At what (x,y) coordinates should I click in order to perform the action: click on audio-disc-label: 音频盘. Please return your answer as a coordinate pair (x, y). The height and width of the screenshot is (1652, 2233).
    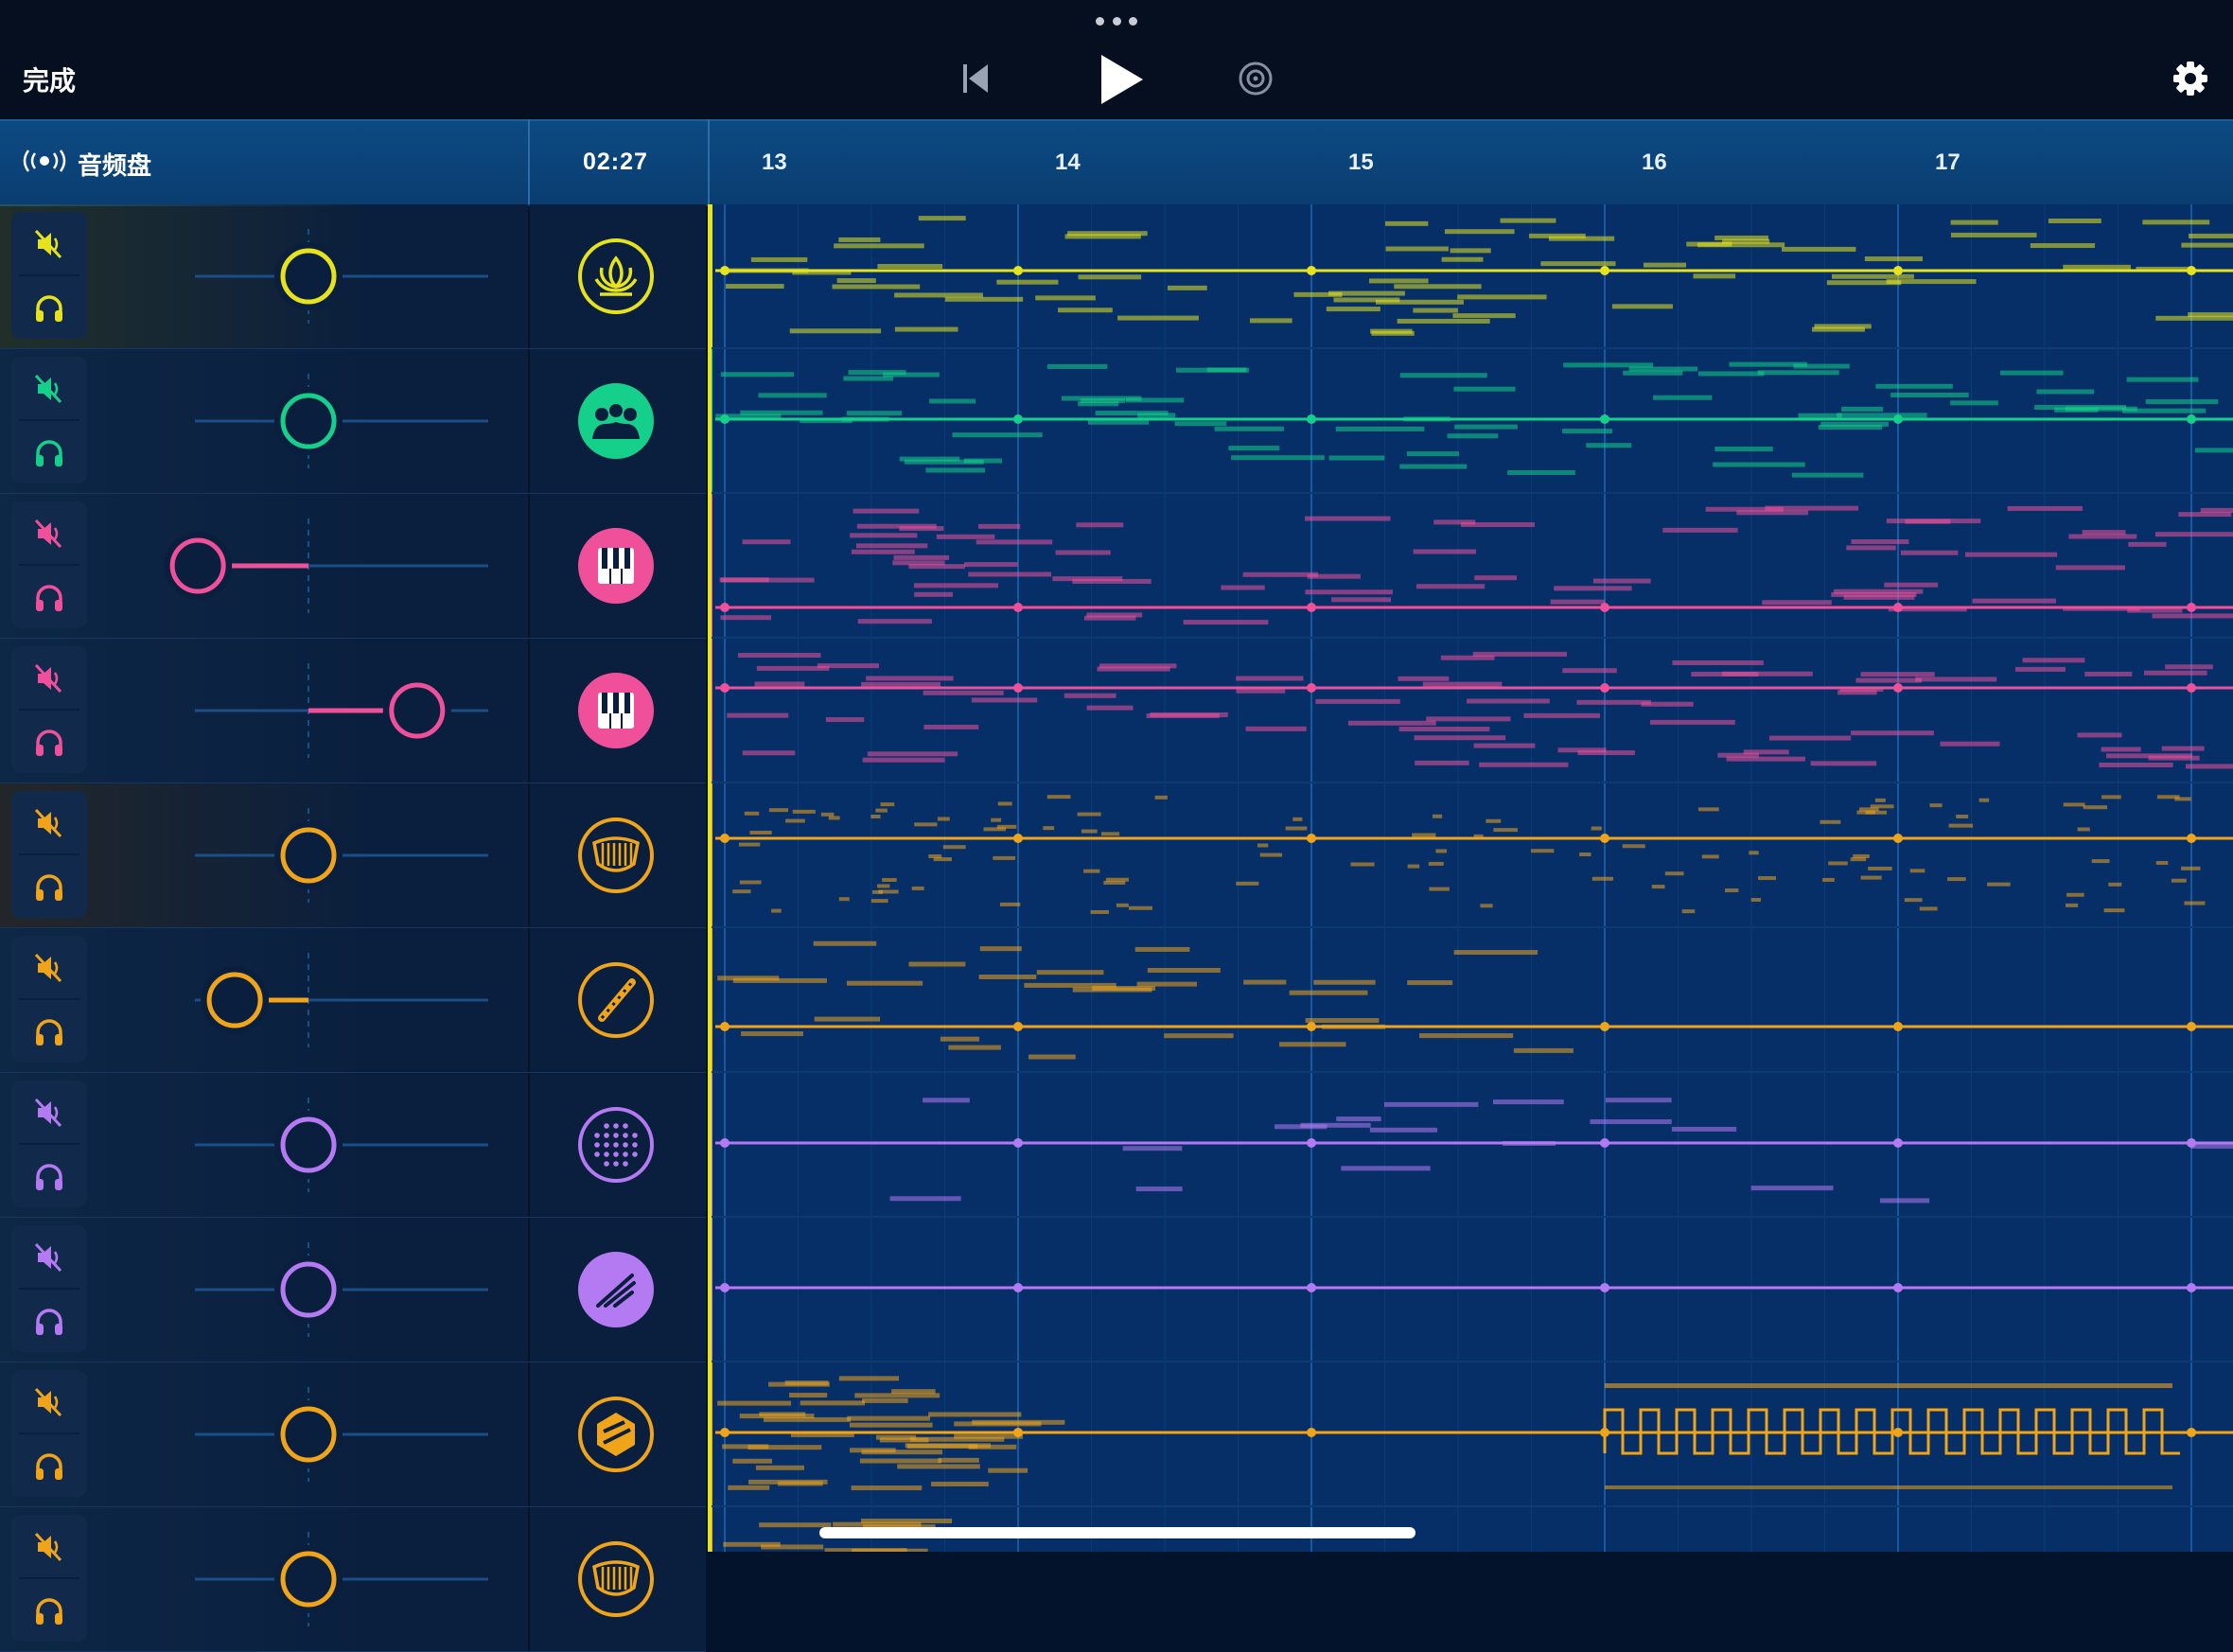
    Looking at the image, I should click on (114, 164).